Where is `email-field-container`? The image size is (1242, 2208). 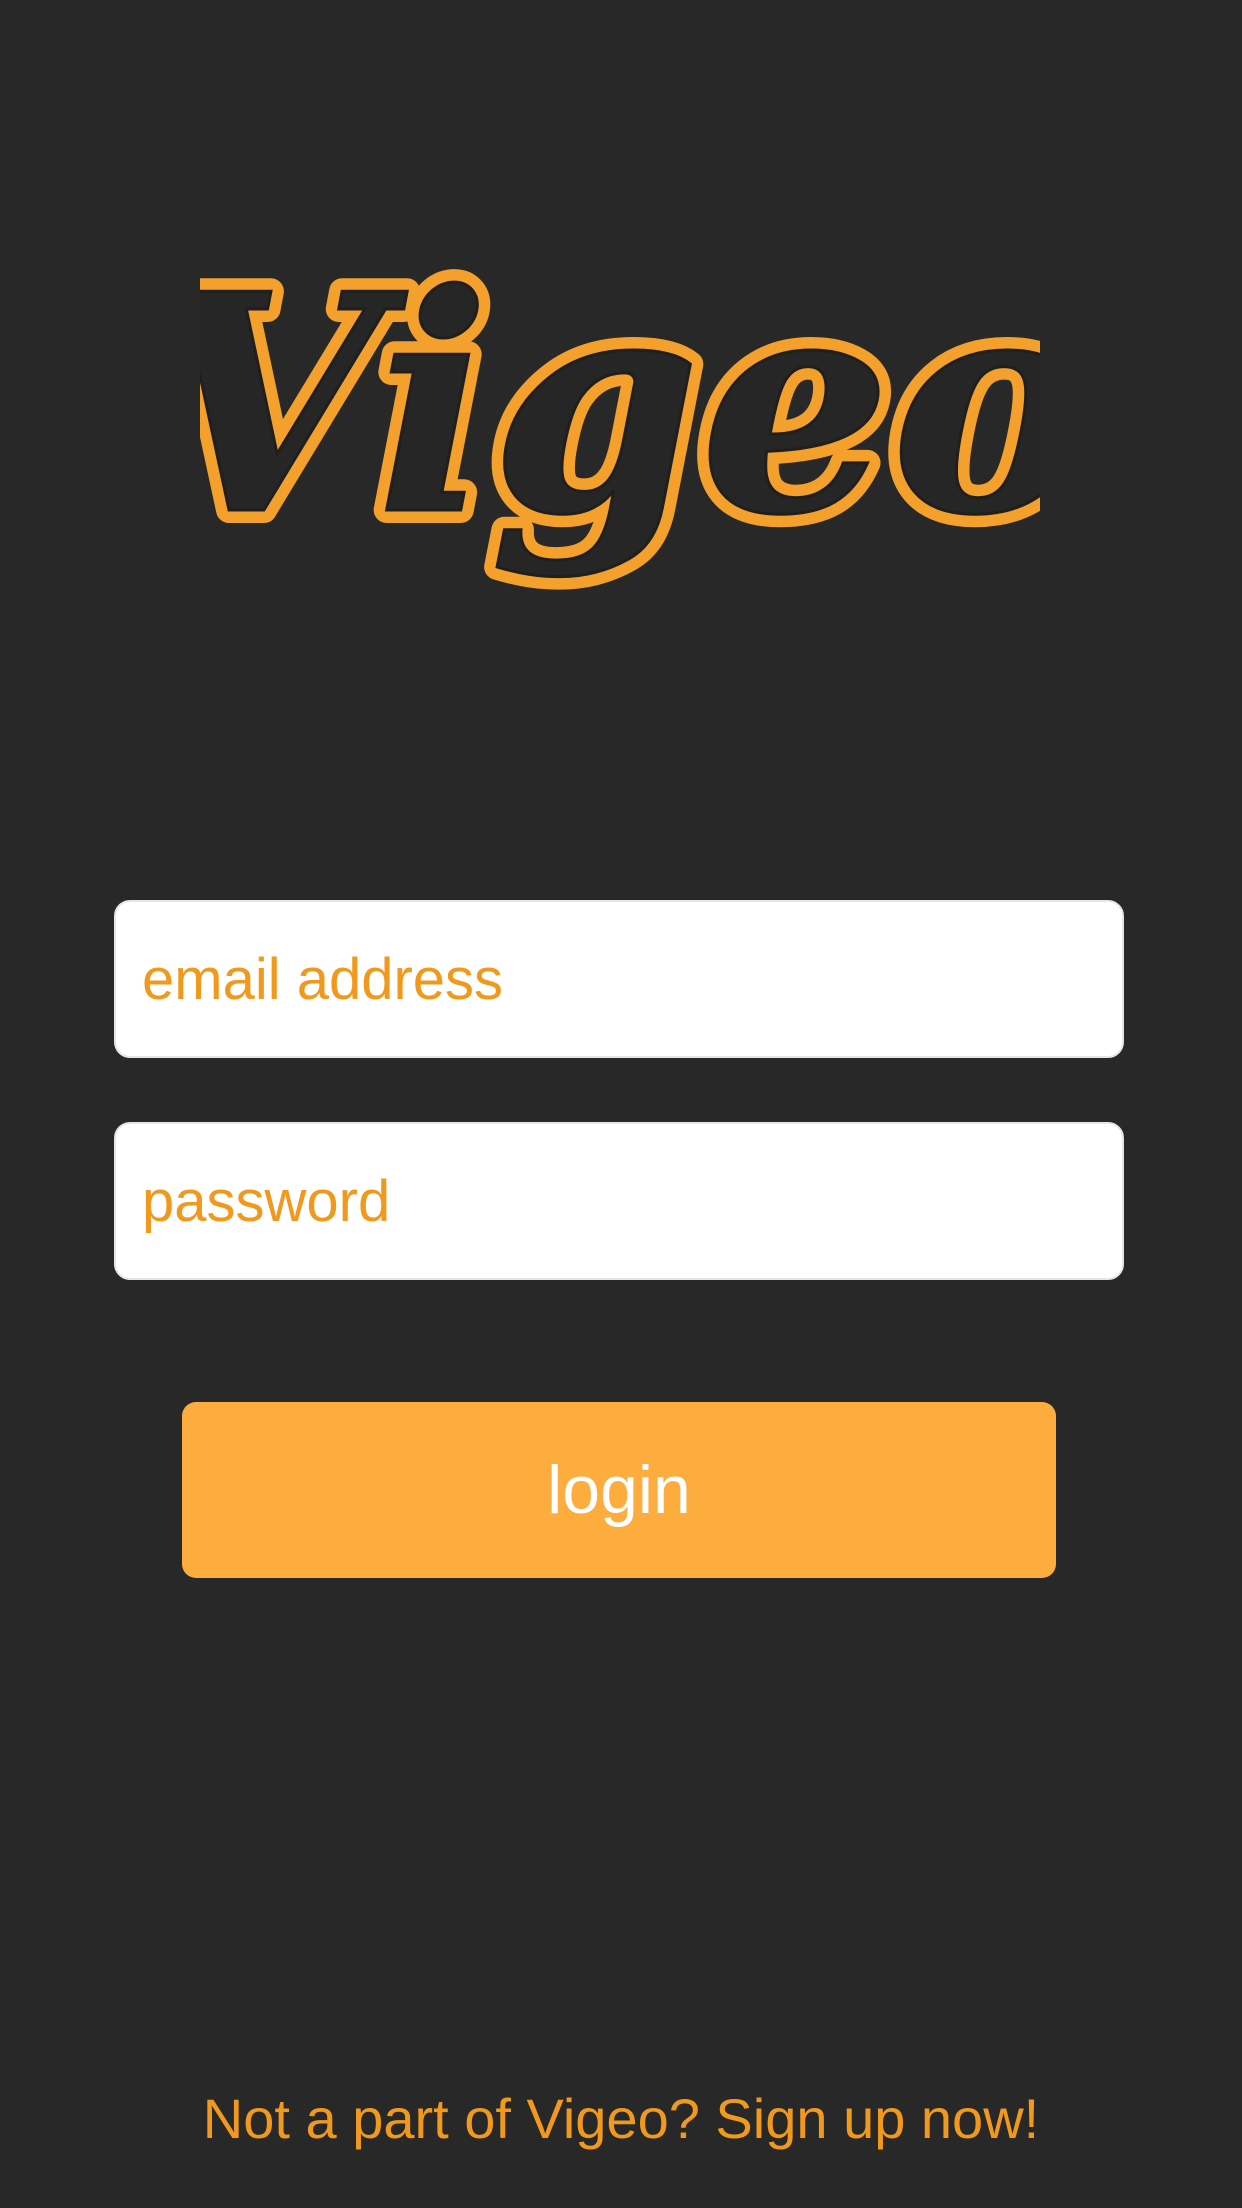
email-field-container is located at coordinates (619, 979).